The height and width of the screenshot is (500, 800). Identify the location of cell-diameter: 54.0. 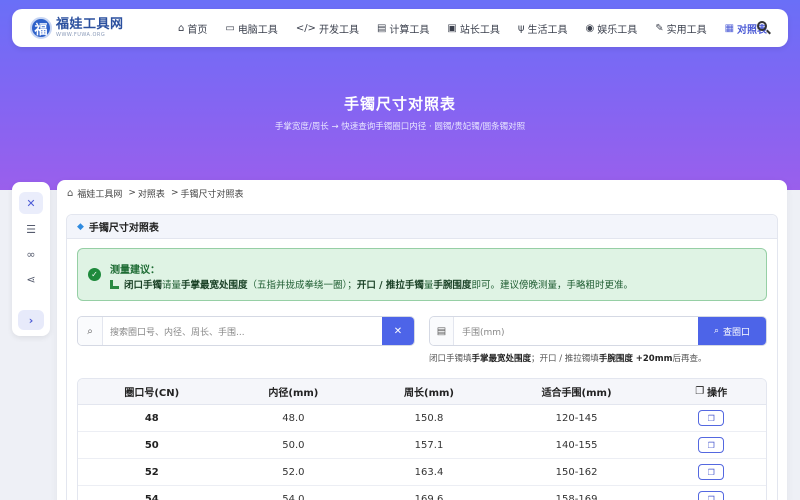
(293, 496).